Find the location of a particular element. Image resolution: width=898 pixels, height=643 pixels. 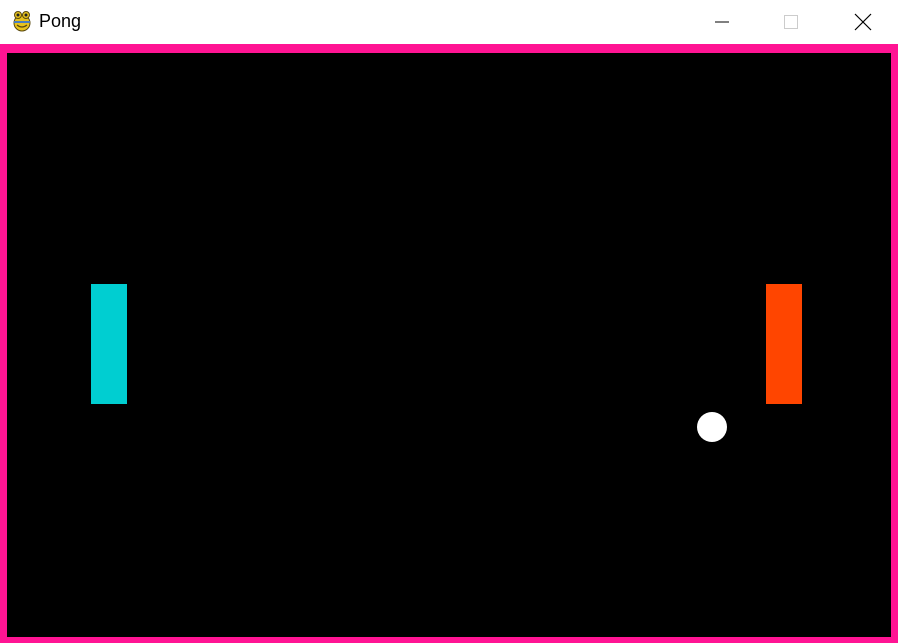

maximize-icon is located at coordinates (791, 22).